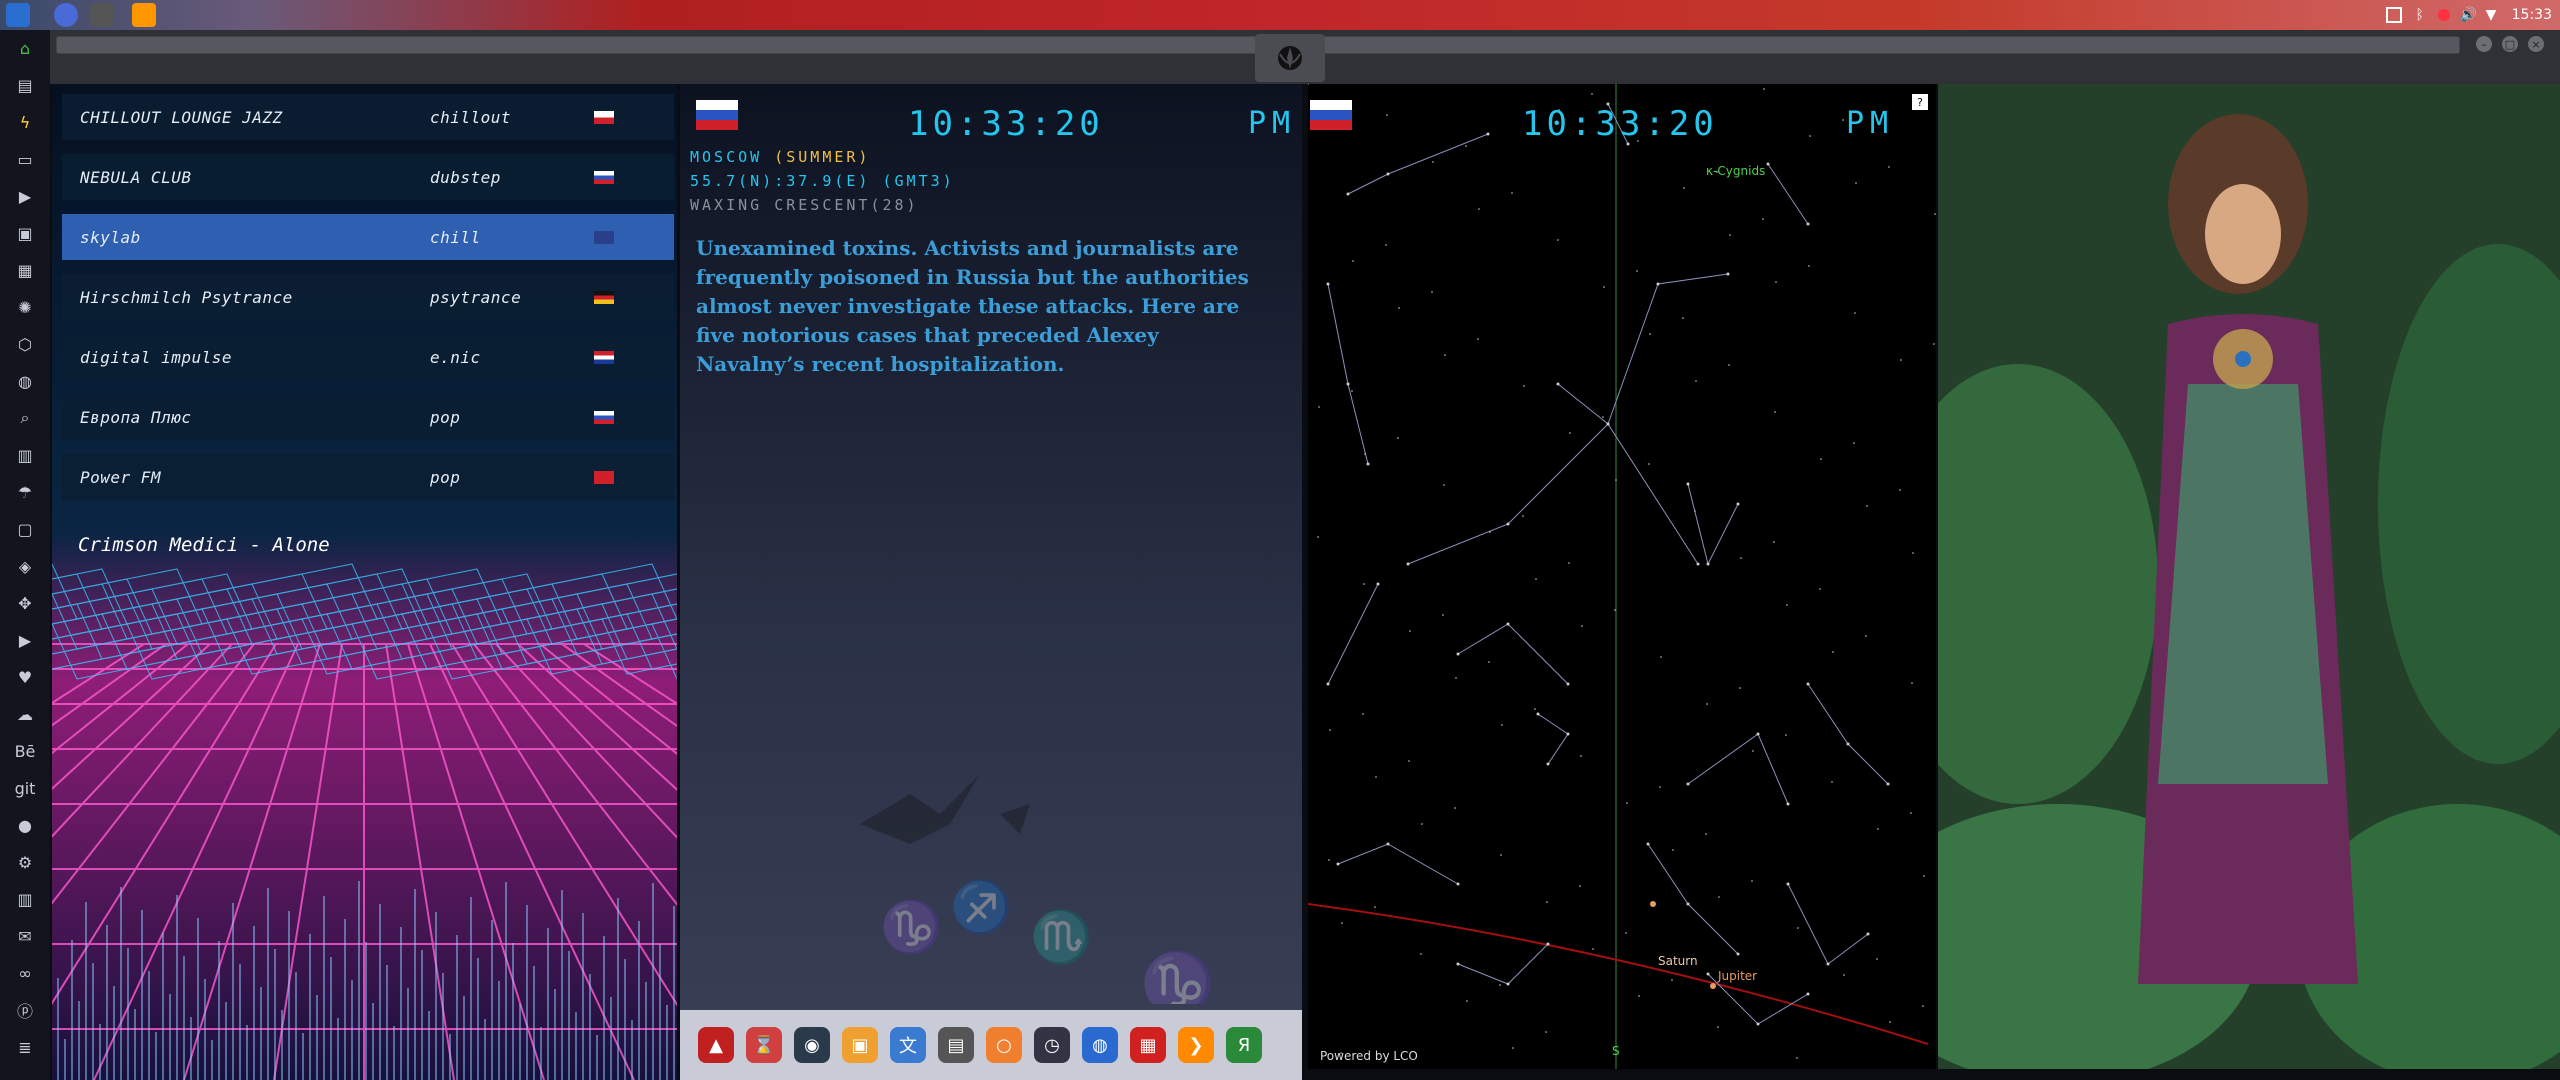  I want to click on sublime-icon, so click(144, 15).